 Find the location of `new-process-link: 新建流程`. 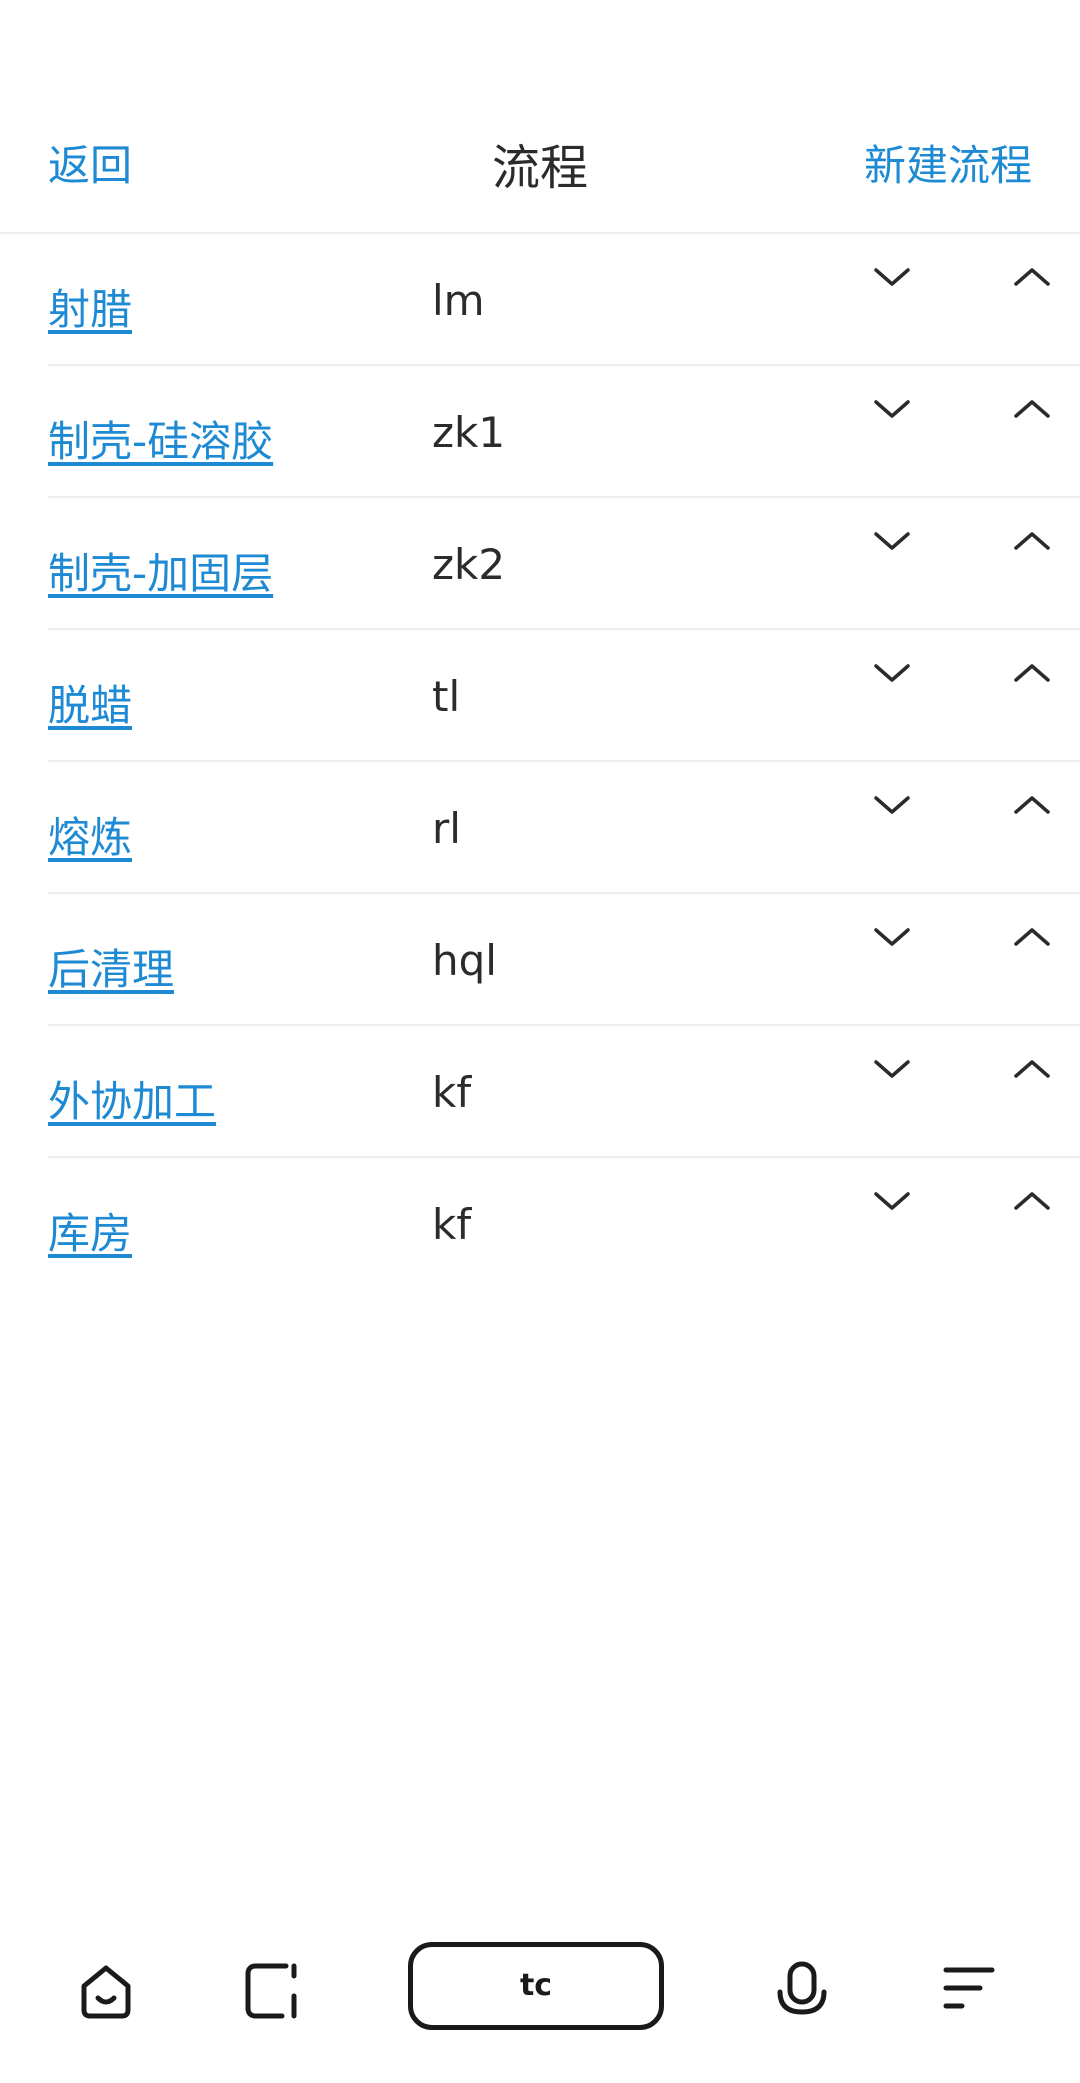

new-process-link: 新建流程 is located at coordinates (948, 162).